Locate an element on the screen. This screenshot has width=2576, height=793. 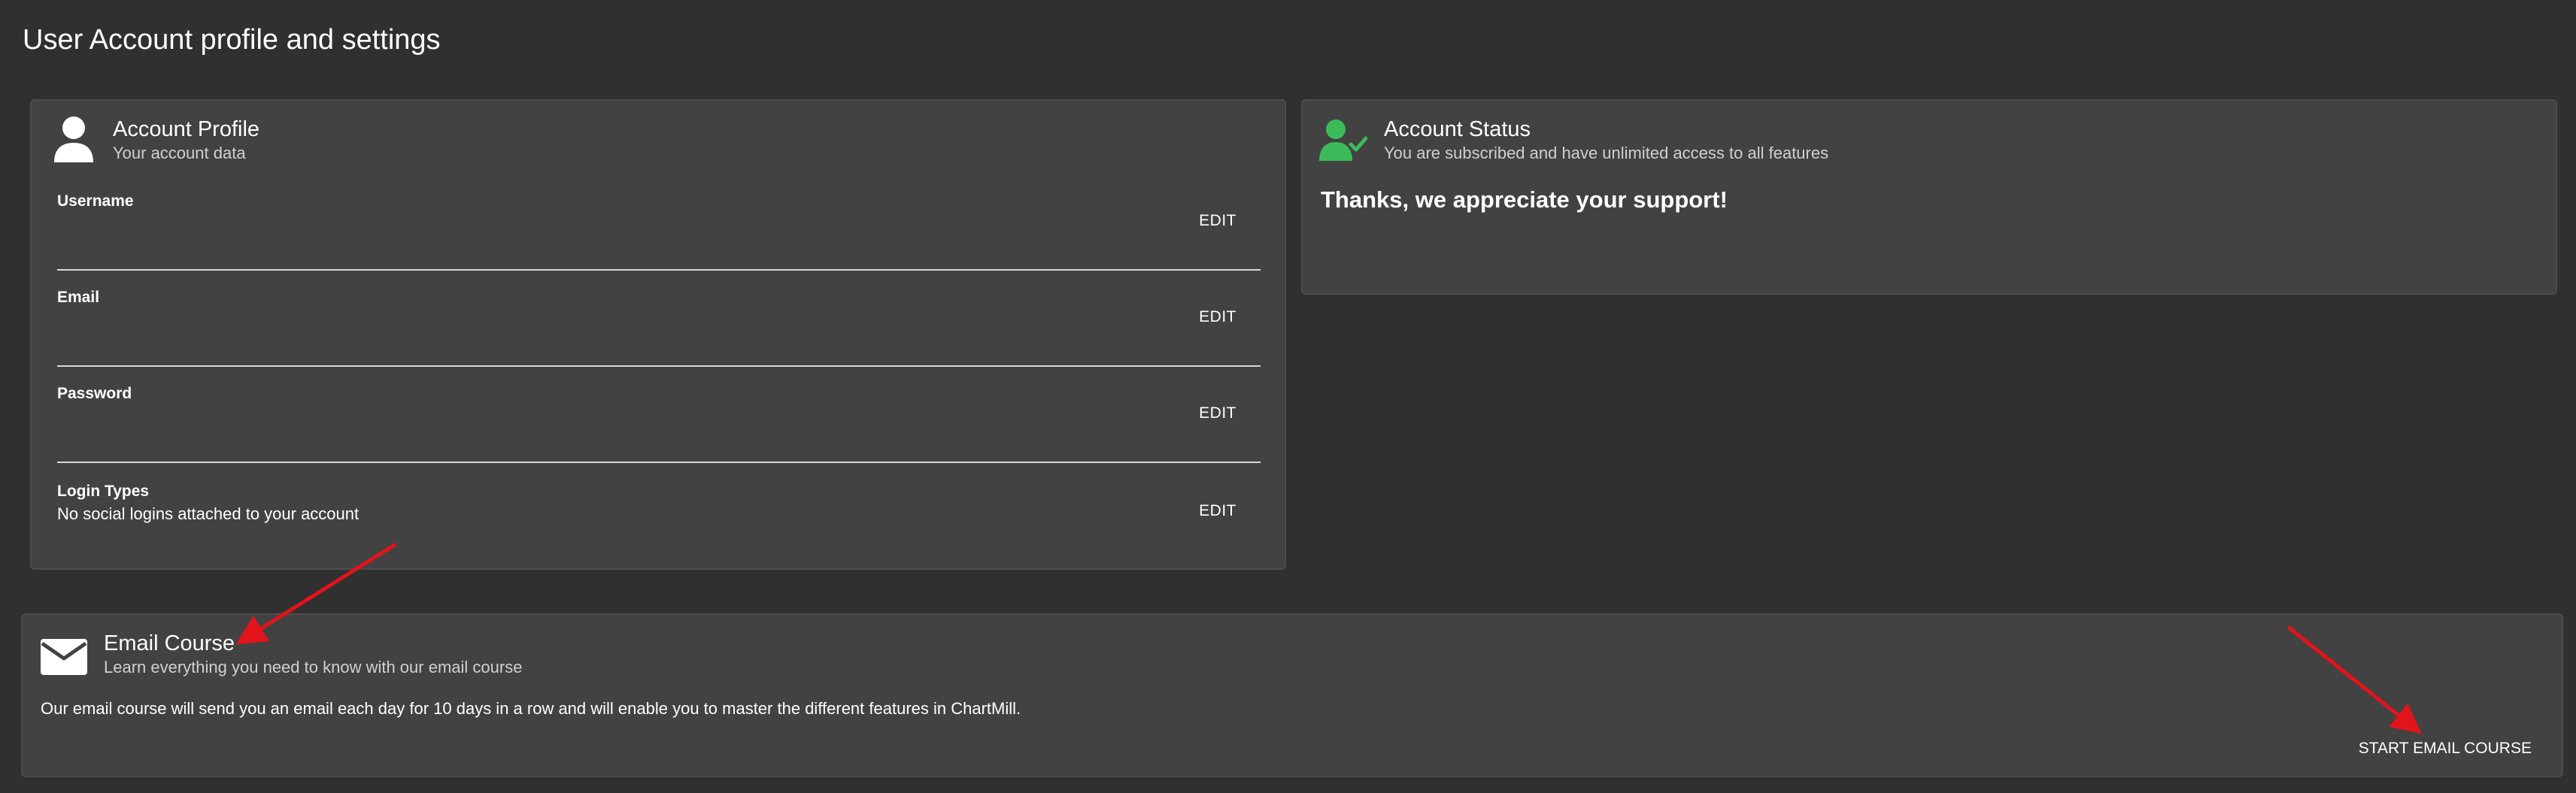
email-label: Email is located at coordinates (78, 297).